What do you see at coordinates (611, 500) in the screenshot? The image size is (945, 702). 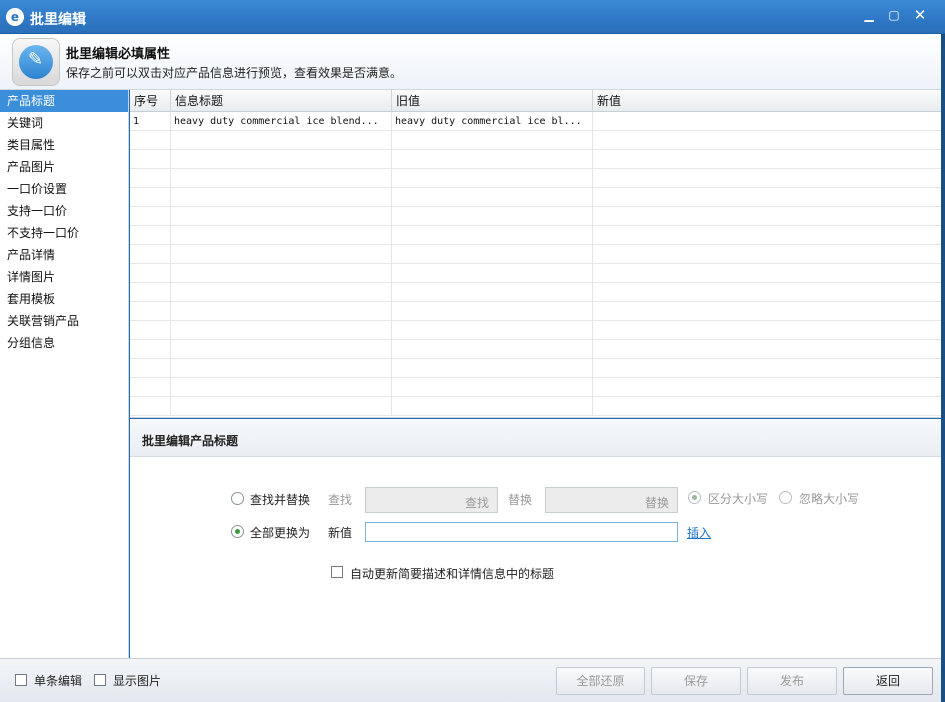 I see `replace-input: 替换` at bounding box center [611, 500].